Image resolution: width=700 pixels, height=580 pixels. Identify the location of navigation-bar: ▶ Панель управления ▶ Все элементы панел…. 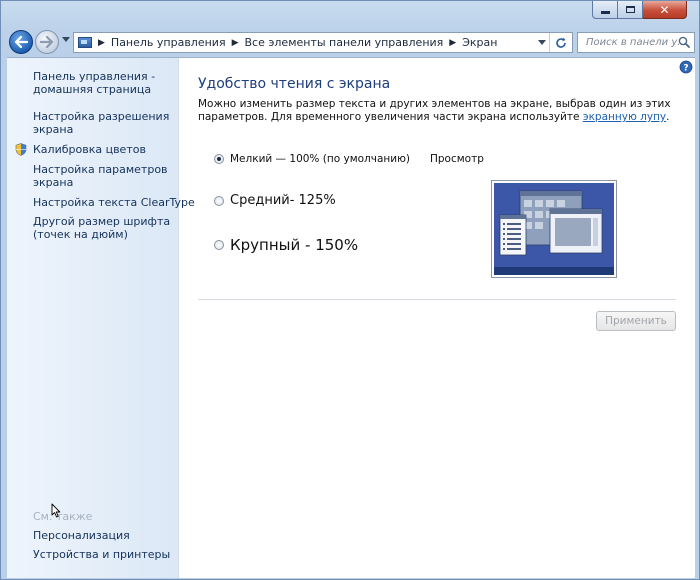
(351, 42).